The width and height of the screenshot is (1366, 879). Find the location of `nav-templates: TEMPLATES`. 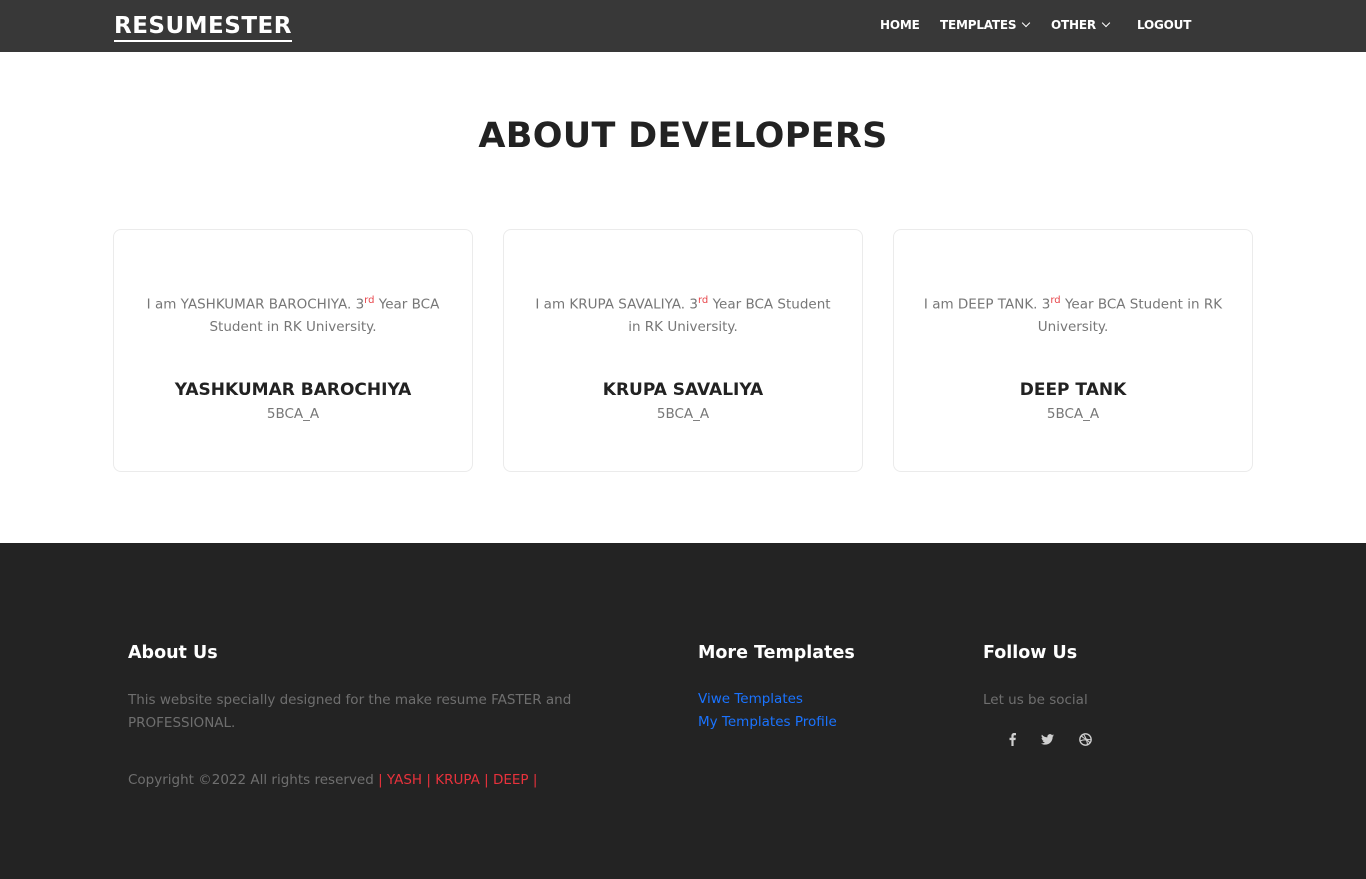

nav-templates: TEMPLATES is located at coordinates (985, 25).